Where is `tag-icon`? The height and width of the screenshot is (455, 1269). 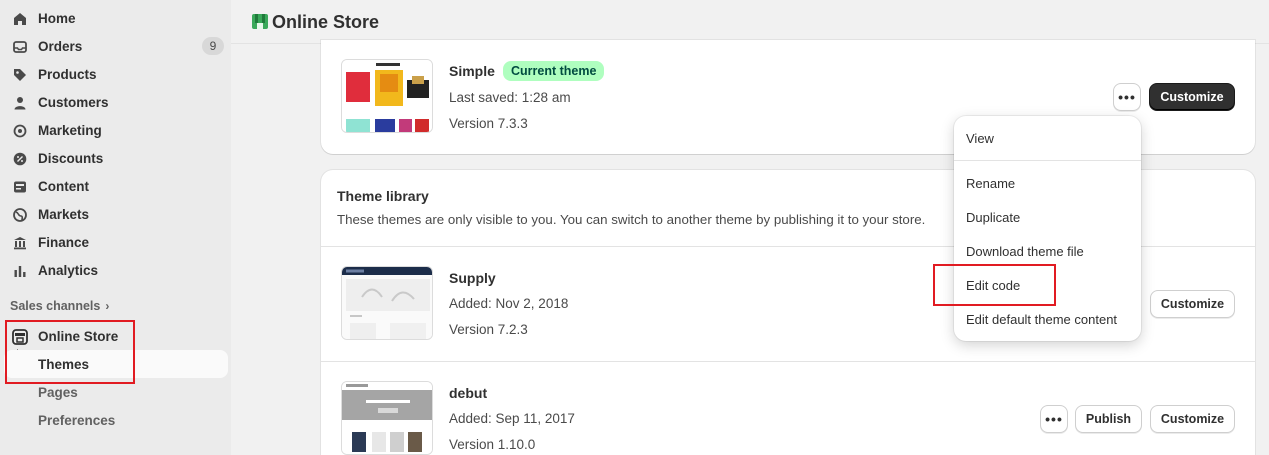 tag-icon is located at coordinates (20, 75).